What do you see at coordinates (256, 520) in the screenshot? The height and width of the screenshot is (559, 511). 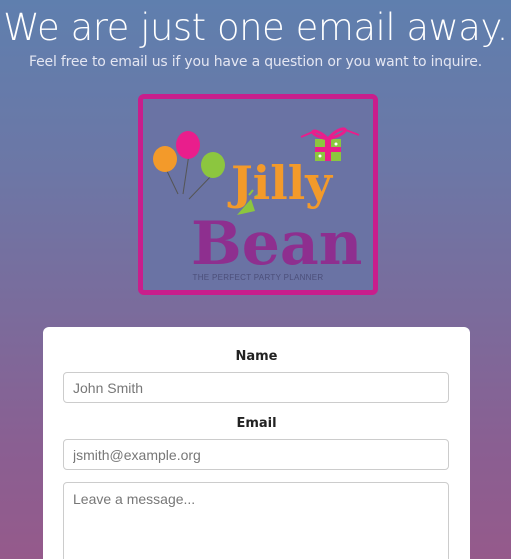 I see `message-textarea` at bounding box center [256, 520].